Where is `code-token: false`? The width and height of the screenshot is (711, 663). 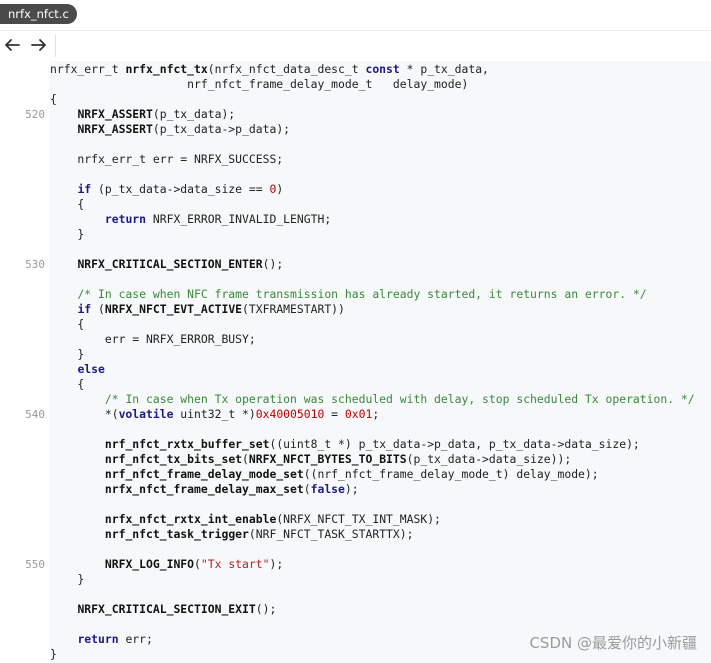 code-token: false is located at coordinates (327, 489).